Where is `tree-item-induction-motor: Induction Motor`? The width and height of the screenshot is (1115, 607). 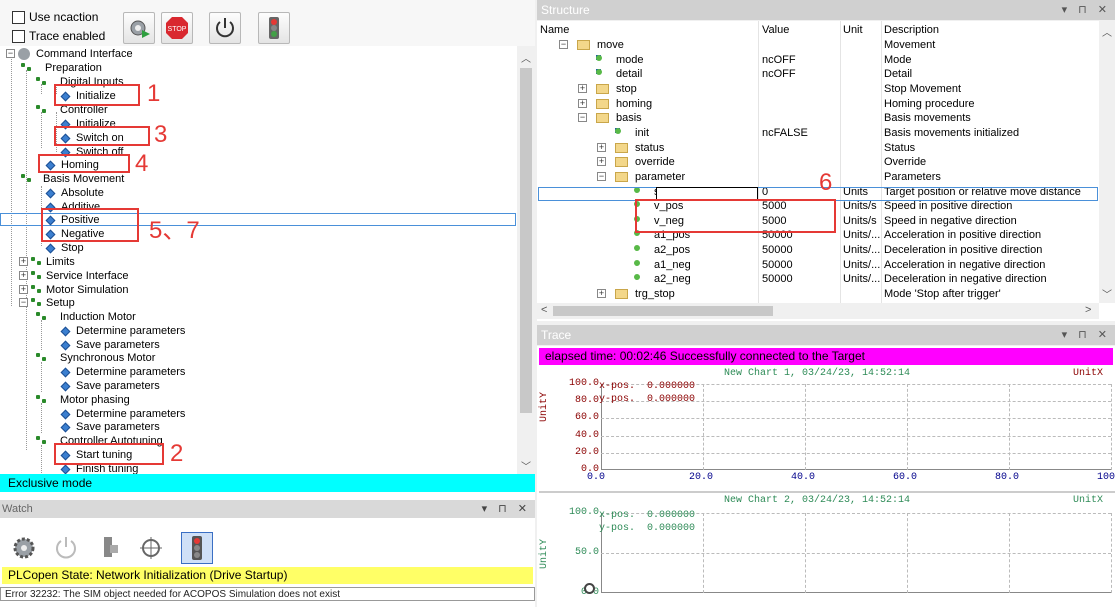
tree-item-induction-motor: Induction Motor is located at coordinates (86, 317).